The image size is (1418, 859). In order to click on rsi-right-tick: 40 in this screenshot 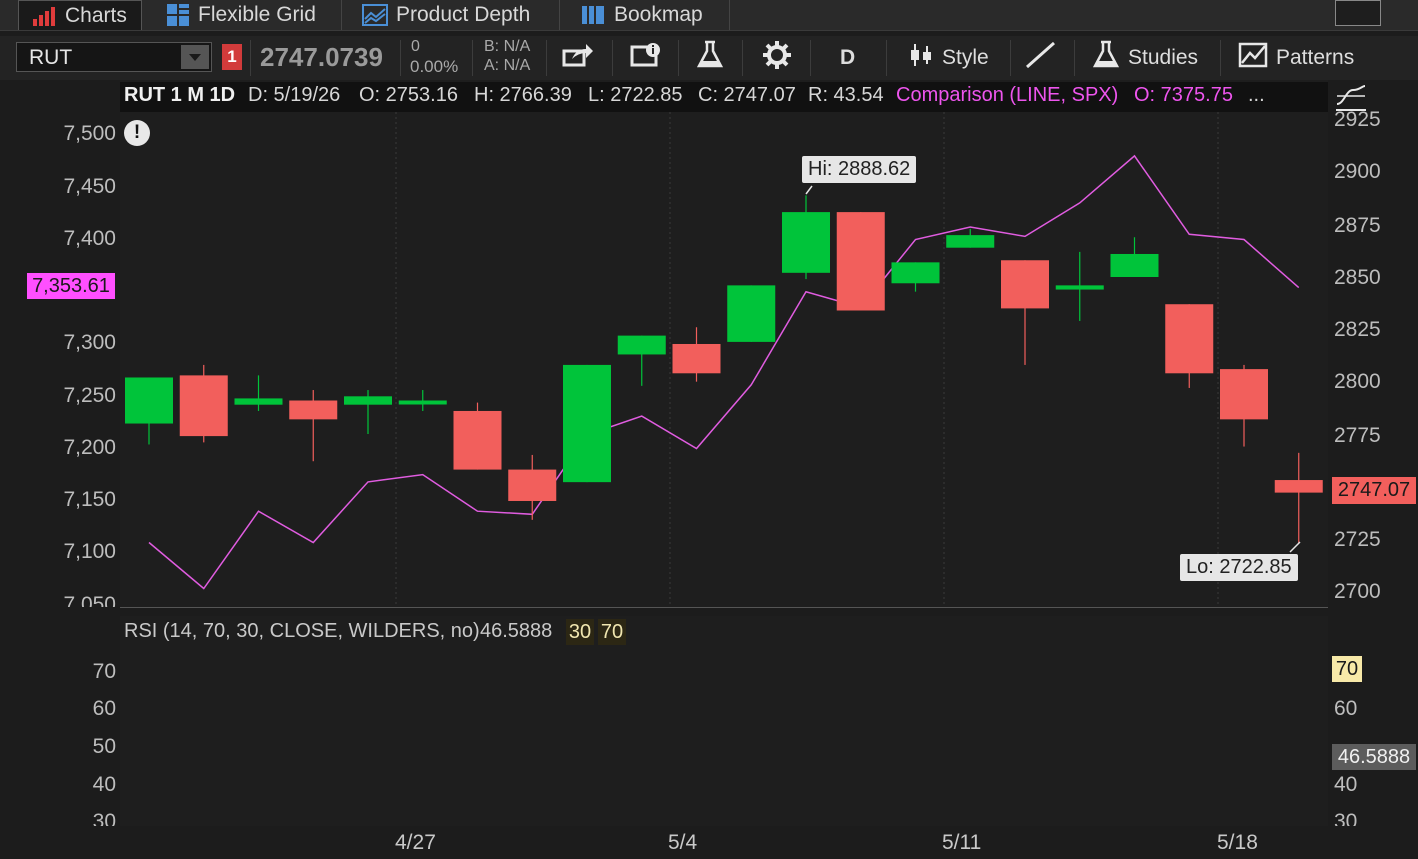, I will do `click(1346, 784)`.